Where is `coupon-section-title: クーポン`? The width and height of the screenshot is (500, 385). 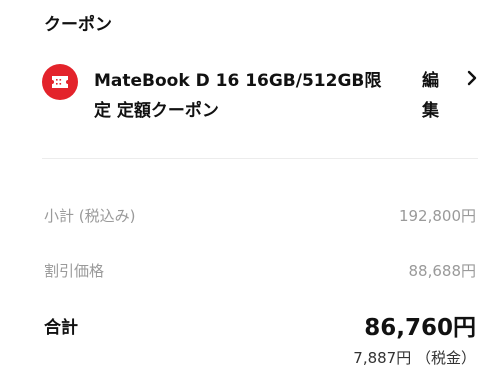 coupon-section-title: クーポン is located at coordinates (78, 25).